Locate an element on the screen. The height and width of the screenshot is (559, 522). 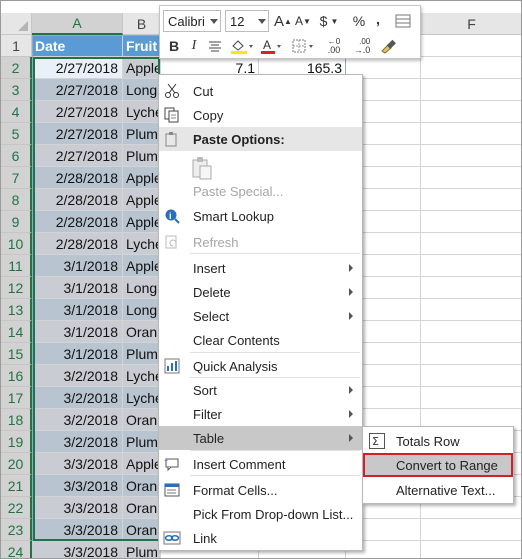
row-header-2: 2 is located at coordinates (16, 68).